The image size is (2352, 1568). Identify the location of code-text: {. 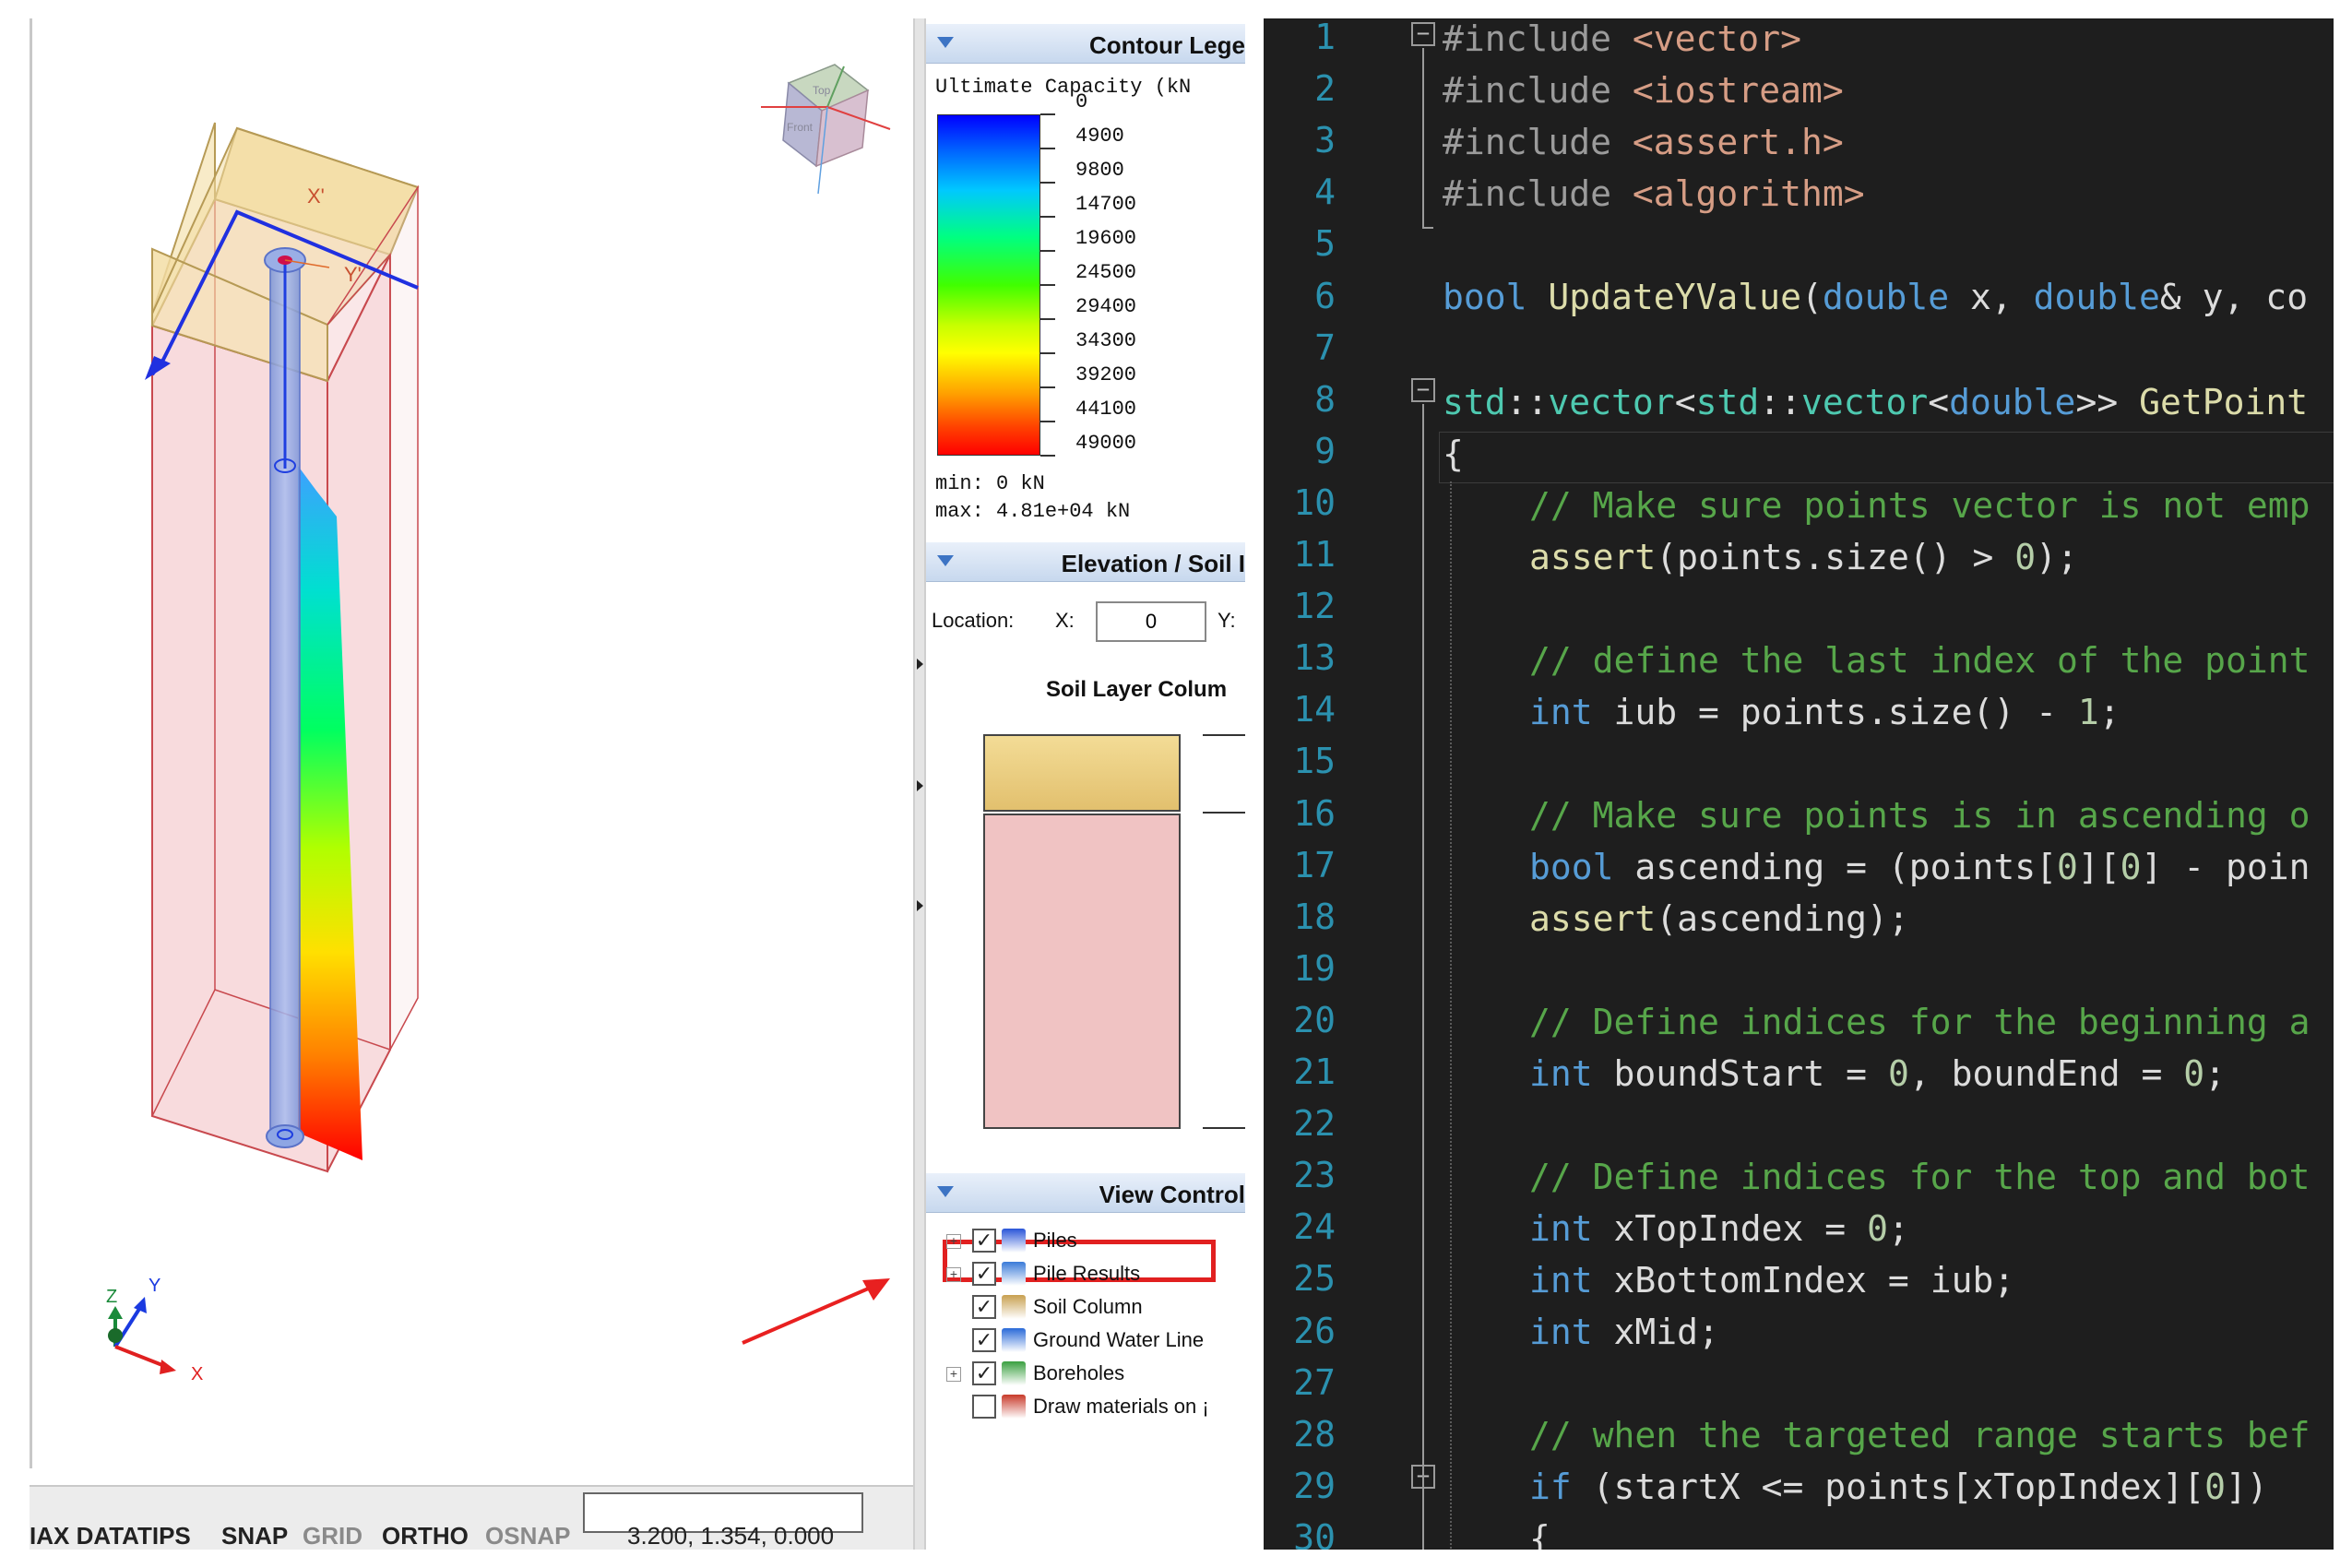
(1539, 1534).